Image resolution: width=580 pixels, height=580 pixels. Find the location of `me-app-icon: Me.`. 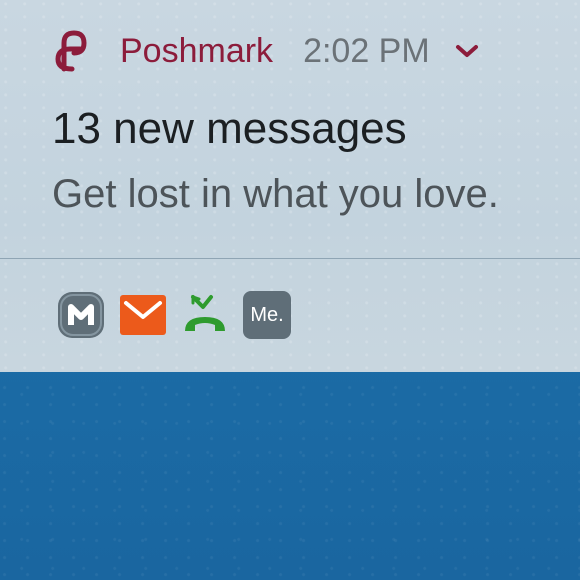

me-app-icon: Me. is located at coordinates (267, 315).